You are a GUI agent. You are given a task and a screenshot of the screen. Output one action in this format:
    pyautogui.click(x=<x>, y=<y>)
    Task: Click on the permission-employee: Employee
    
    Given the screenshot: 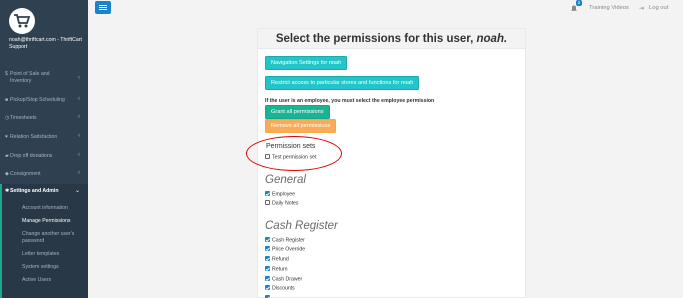 What is the action you would take?
    pyautogui.click(x=280, y=194)
    